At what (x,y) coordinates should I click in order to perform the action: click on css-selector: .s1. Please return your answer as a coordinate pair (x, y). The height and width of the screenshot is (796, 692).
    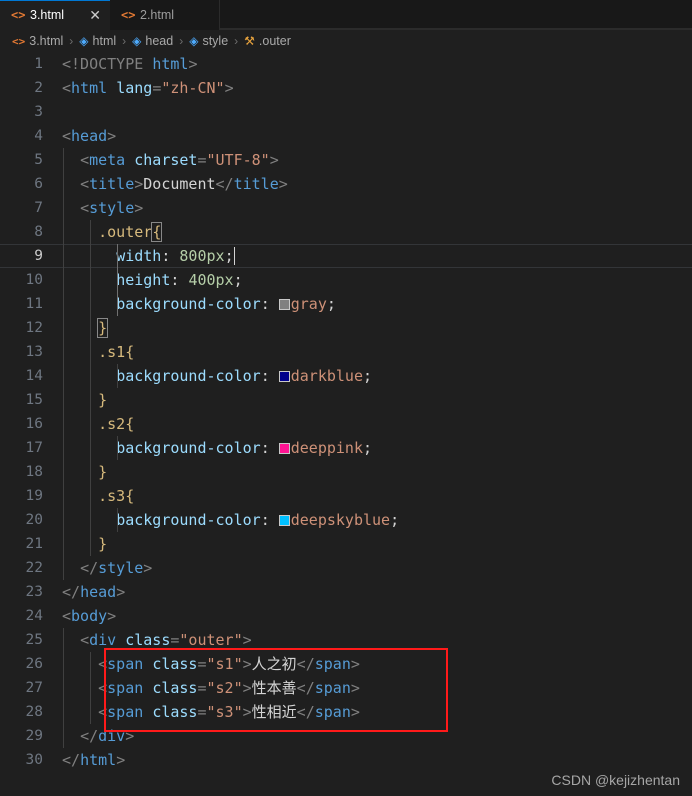
    Looking at the image, I should click on (112, 352).